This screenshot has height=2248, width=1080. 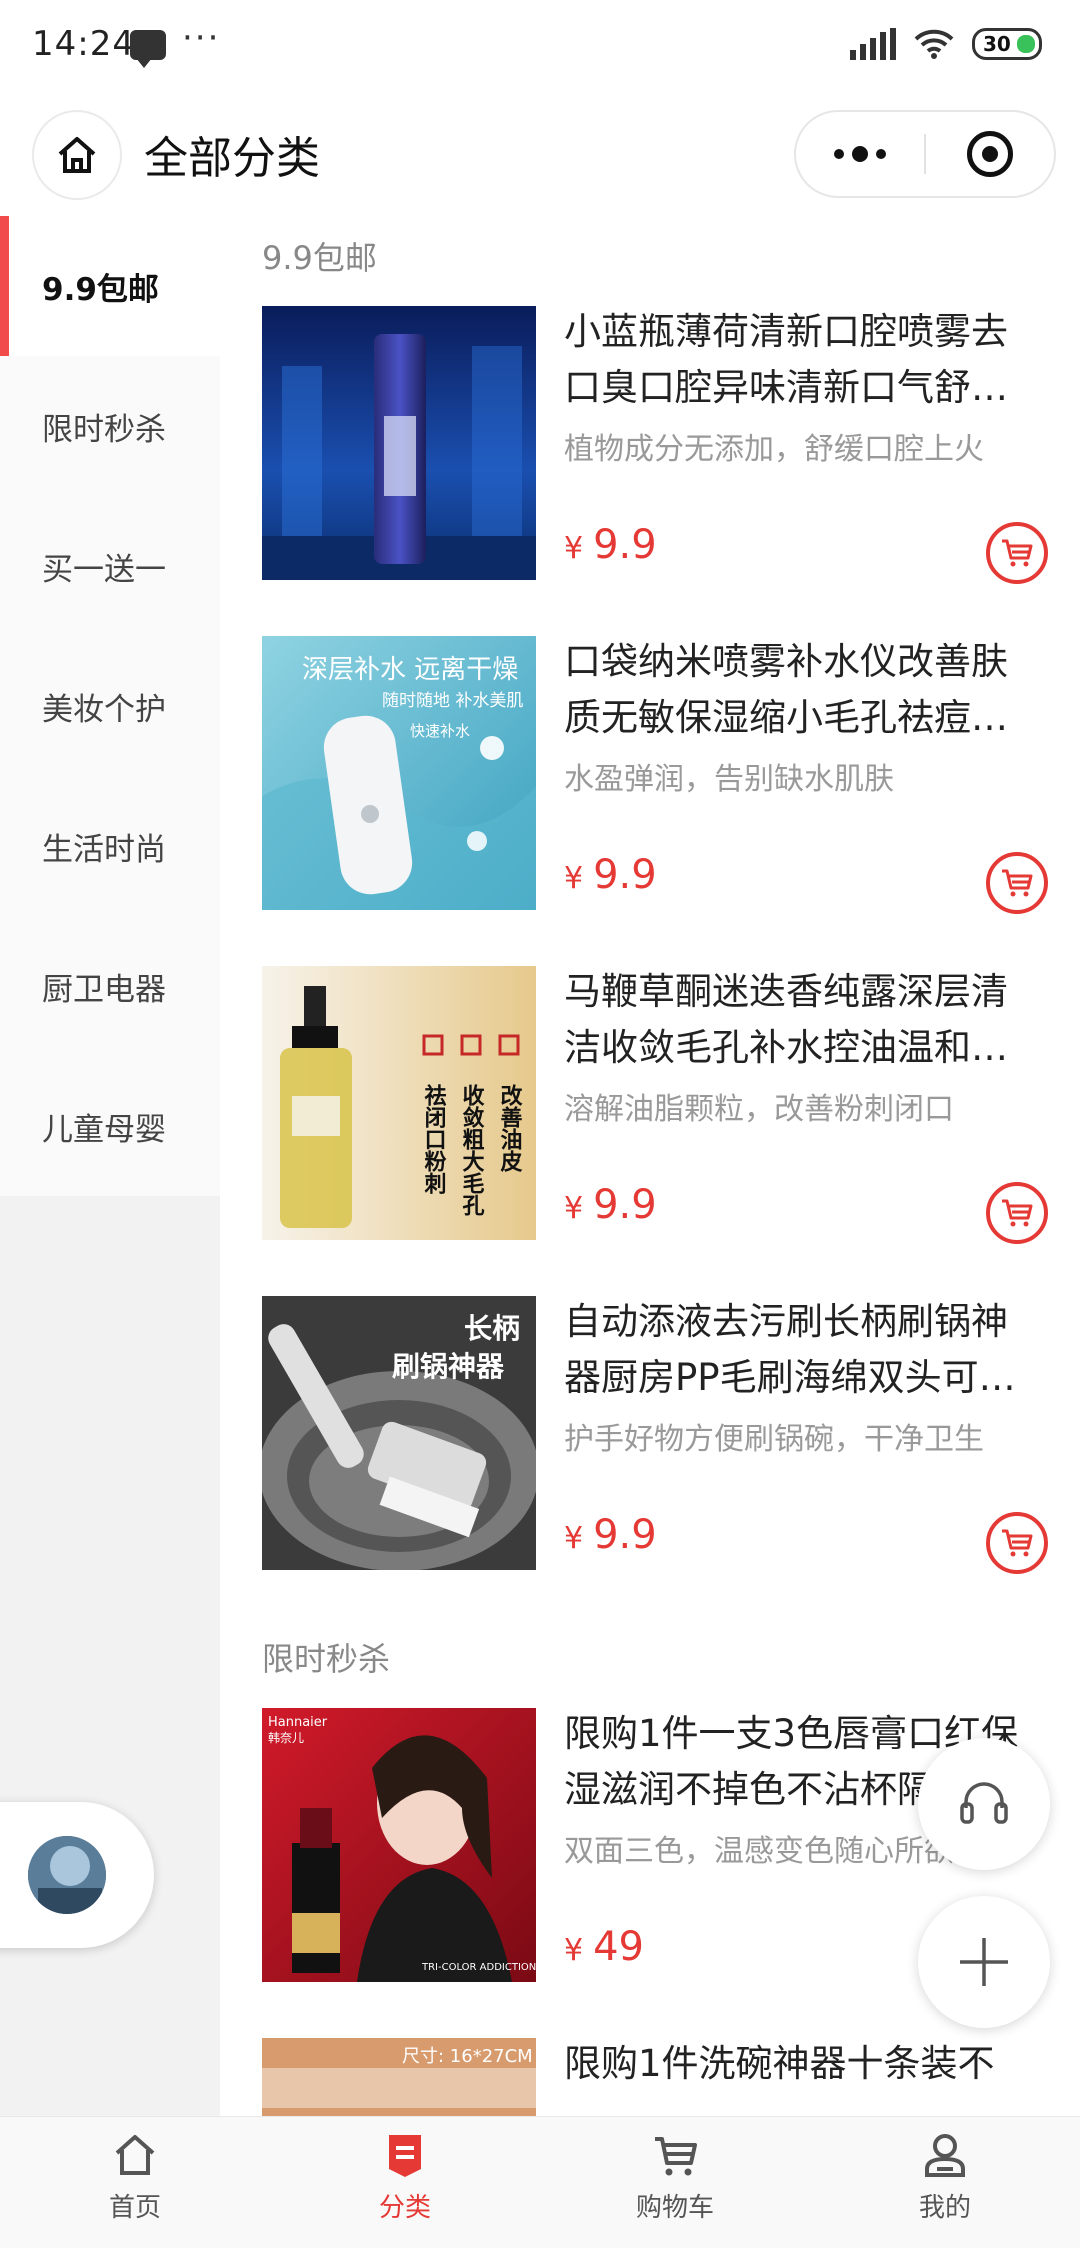 I want to click on target-icon, so click(x=989, y=154).